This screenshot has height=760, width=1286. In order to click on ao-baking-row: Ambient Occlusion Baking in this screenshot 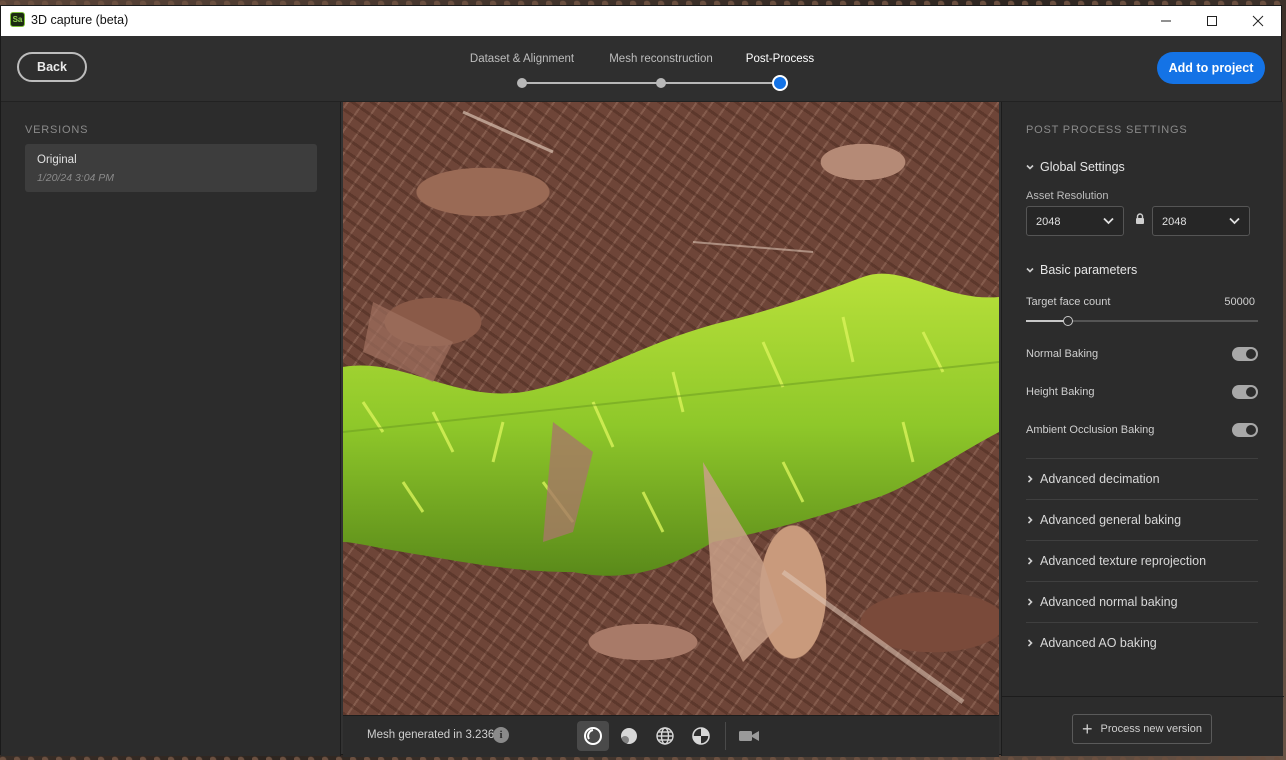, I will do `click(1142, 431)`.